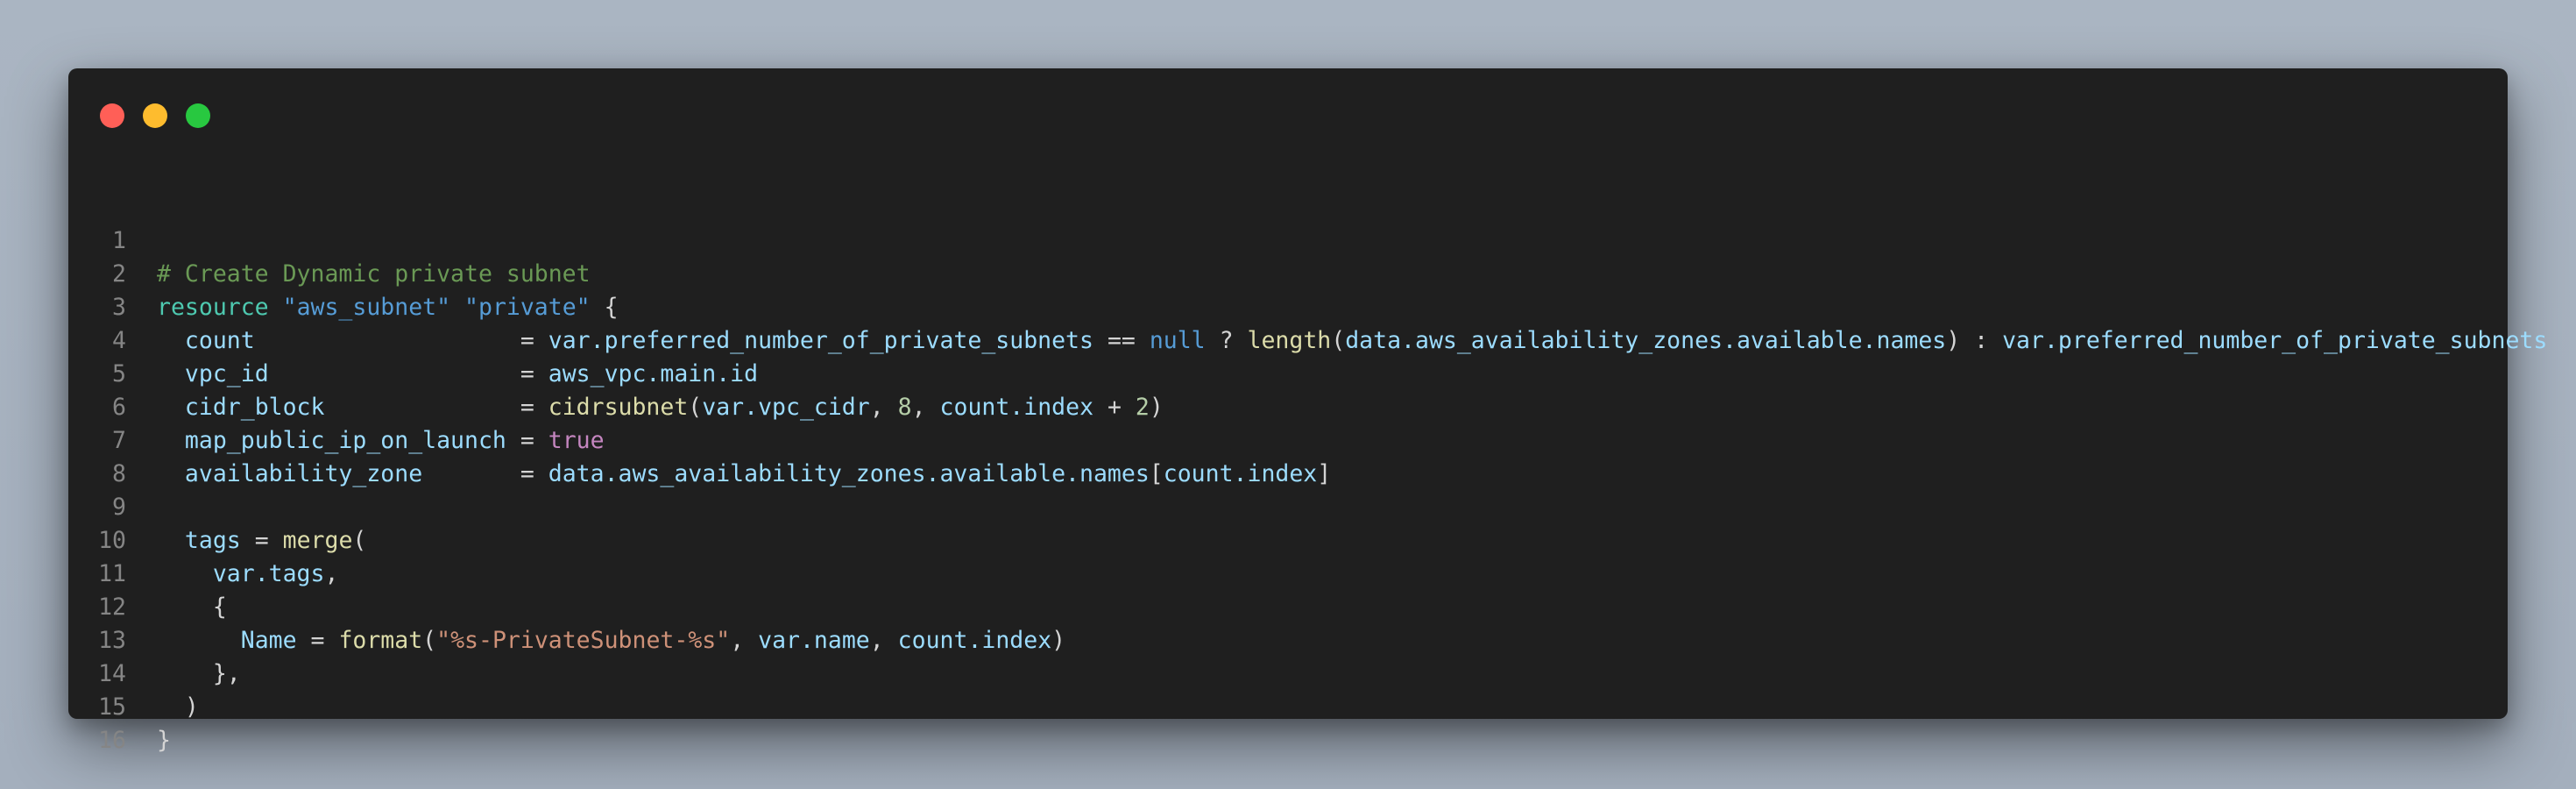 Image resolution: width=2576 pixels, height=789 pixels. I want to click on line-number: 15, so click(112, 707).